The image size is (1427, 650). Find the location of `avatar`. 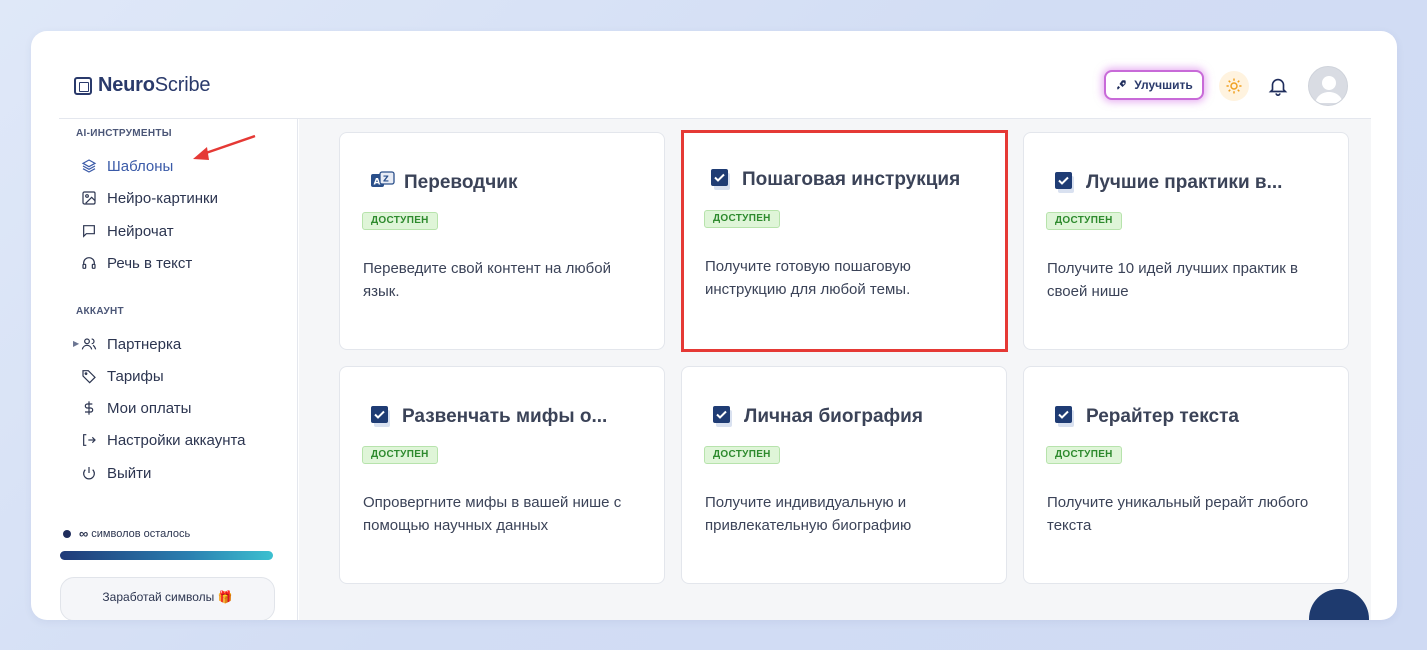

avatar is located at coordinates (1328, 86).